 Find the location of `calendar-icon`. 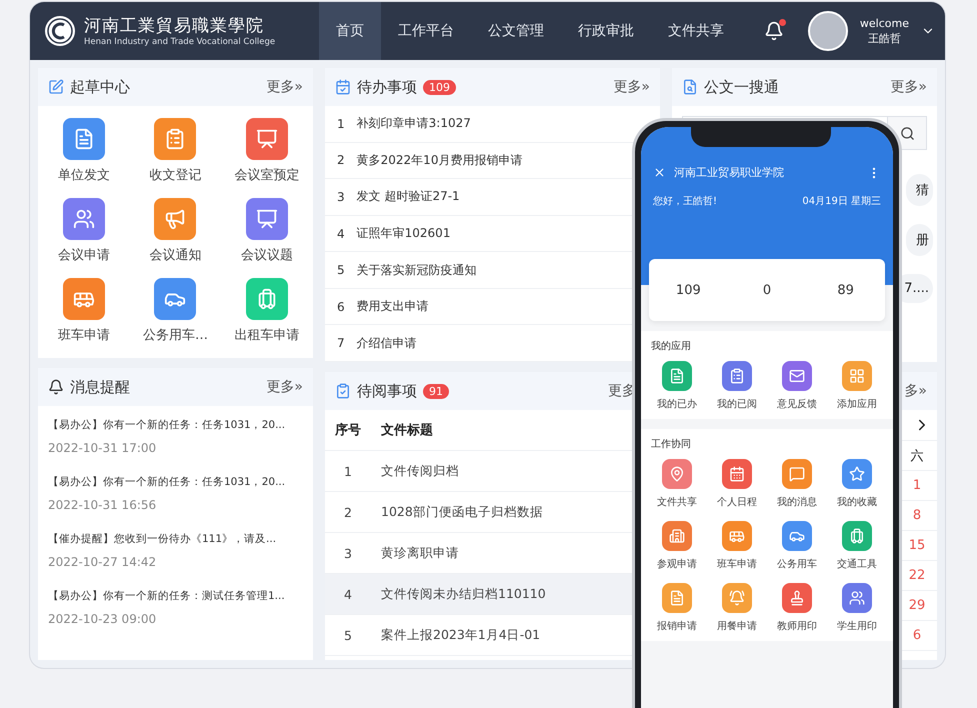

calendar-icon is located at coordinates (343, 87).